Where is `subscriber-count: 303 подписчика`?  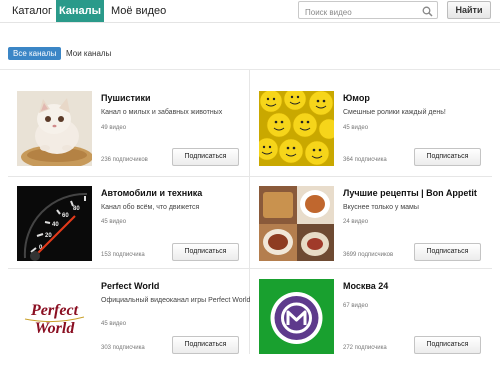
subscriber-count: 303 подписчика is located at coordinates (123, 348).